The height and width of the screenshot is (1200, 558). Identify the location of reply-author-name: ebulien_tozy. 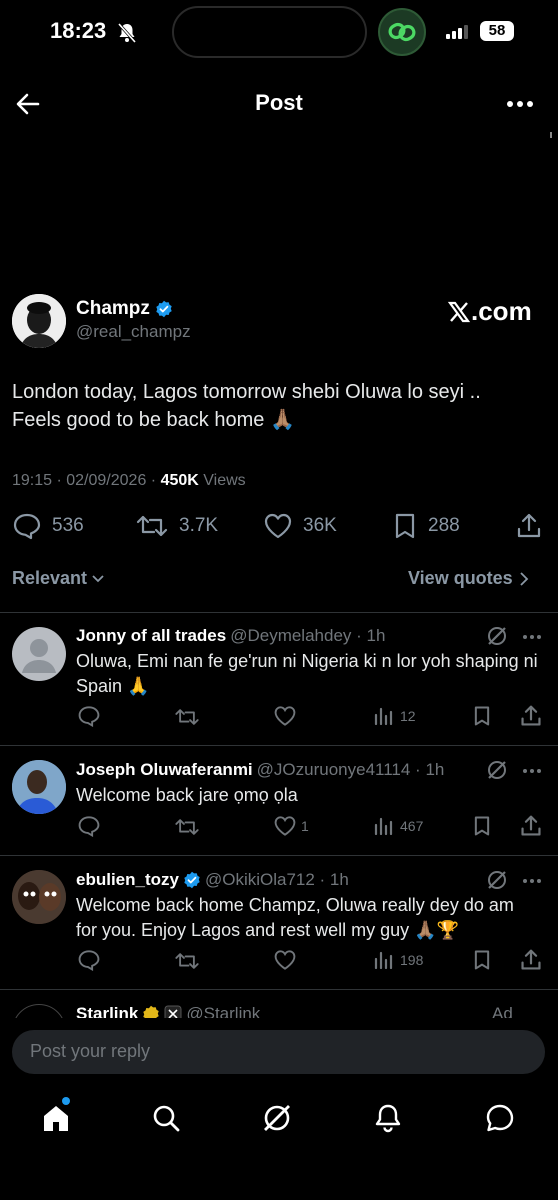
(127, 880).